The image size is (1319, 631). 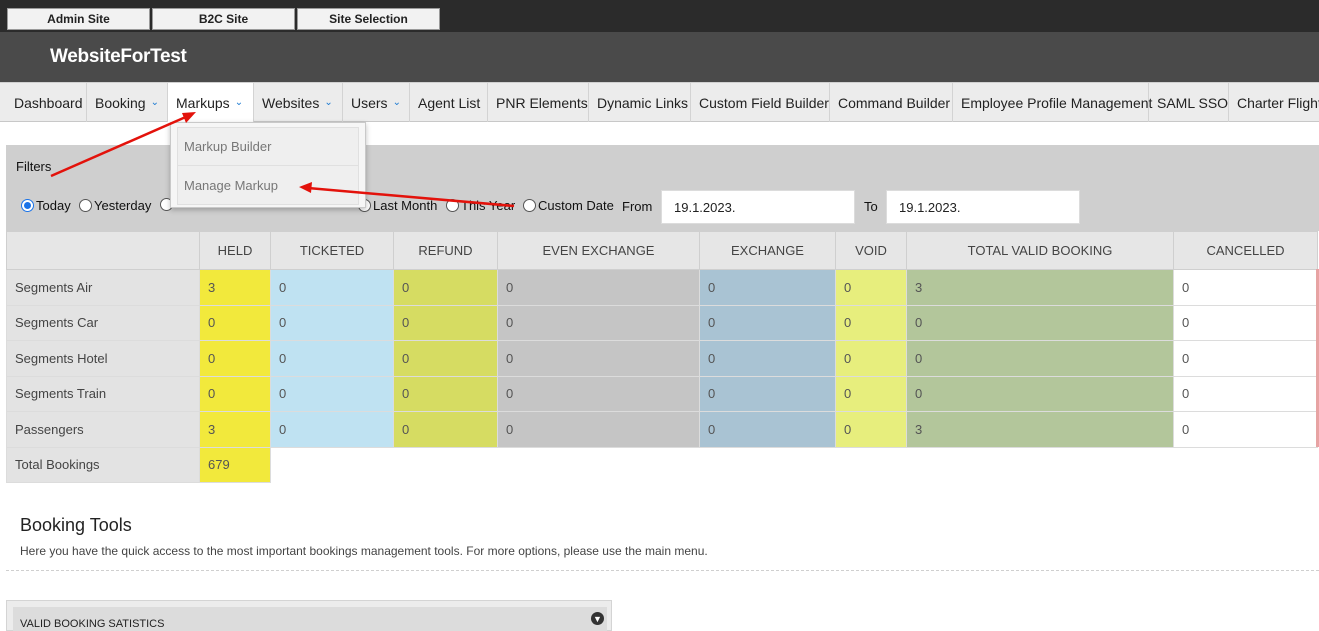 I want to click on nav-item-agent-list: Agent List, so click(x=449, y=102).